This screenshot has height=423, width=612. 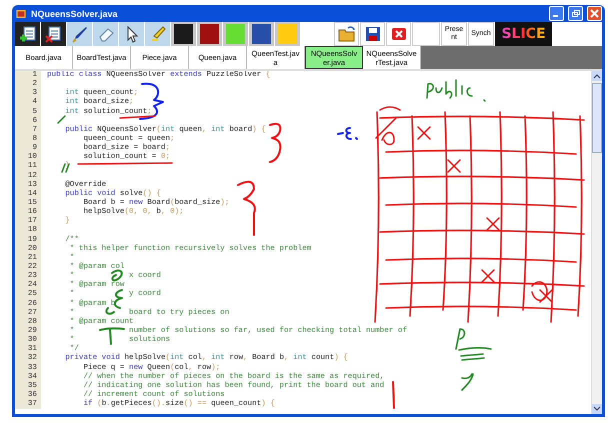 What do you see at coordinates (596, 242) in the screenshot?
I see `scrollbar` at bounding box center [596, 242].